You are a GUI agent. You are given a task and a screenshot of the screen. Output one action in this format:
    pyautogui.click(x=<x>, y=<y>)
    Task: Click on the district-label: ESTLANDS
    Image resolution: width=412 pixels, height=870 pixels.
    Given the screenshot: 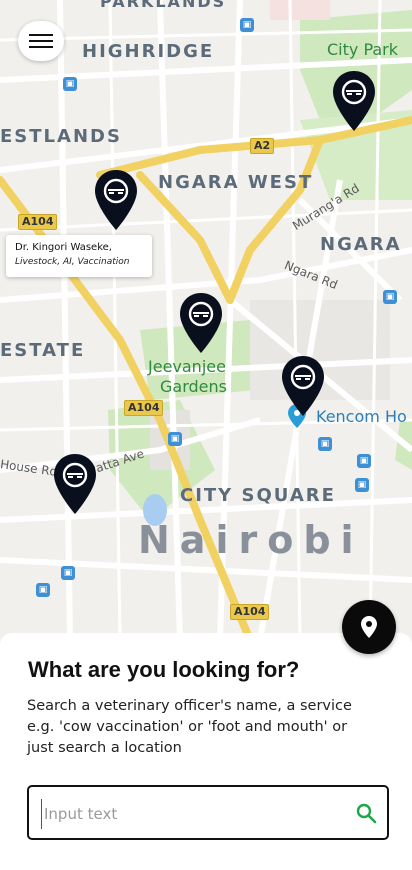 What is the action you would take?
    pyautogui.click(x=61, y=136)
    